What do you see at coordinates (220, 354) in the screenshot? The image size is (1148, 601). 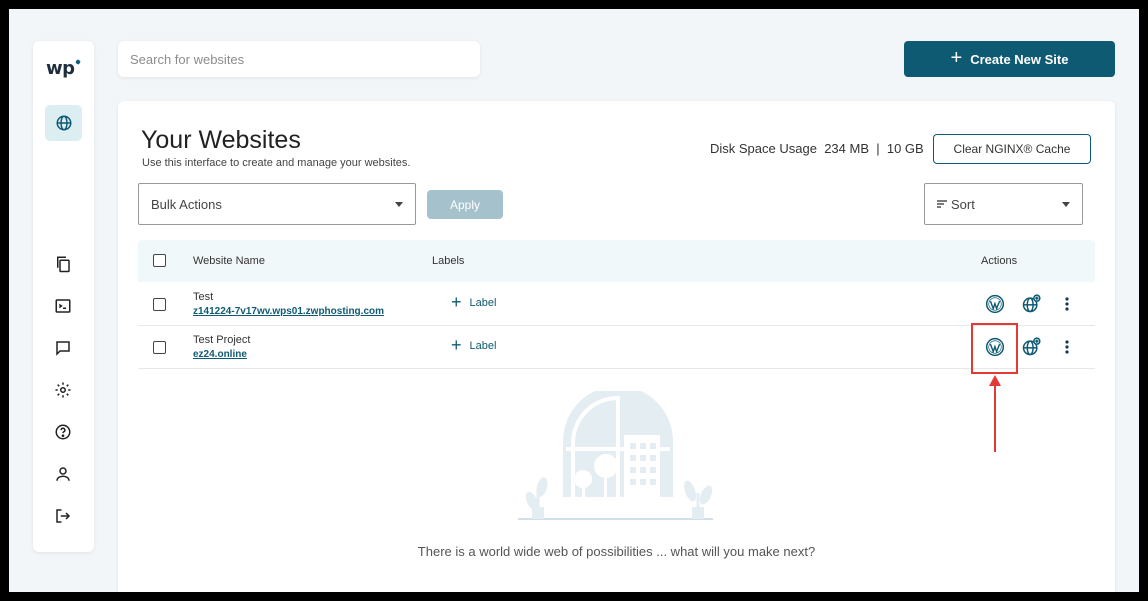 I see `website-url-link: ez24.online` at bounding box center [220, 354].